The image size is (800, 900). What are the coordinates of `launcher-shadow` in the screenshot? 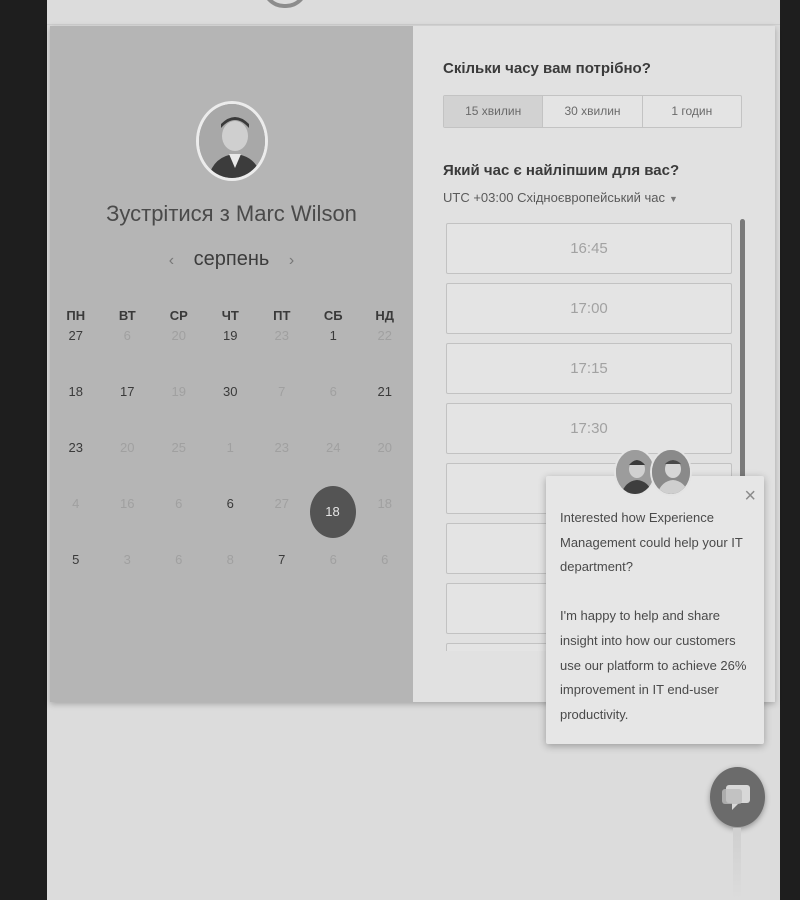 It's located at (737, 864).